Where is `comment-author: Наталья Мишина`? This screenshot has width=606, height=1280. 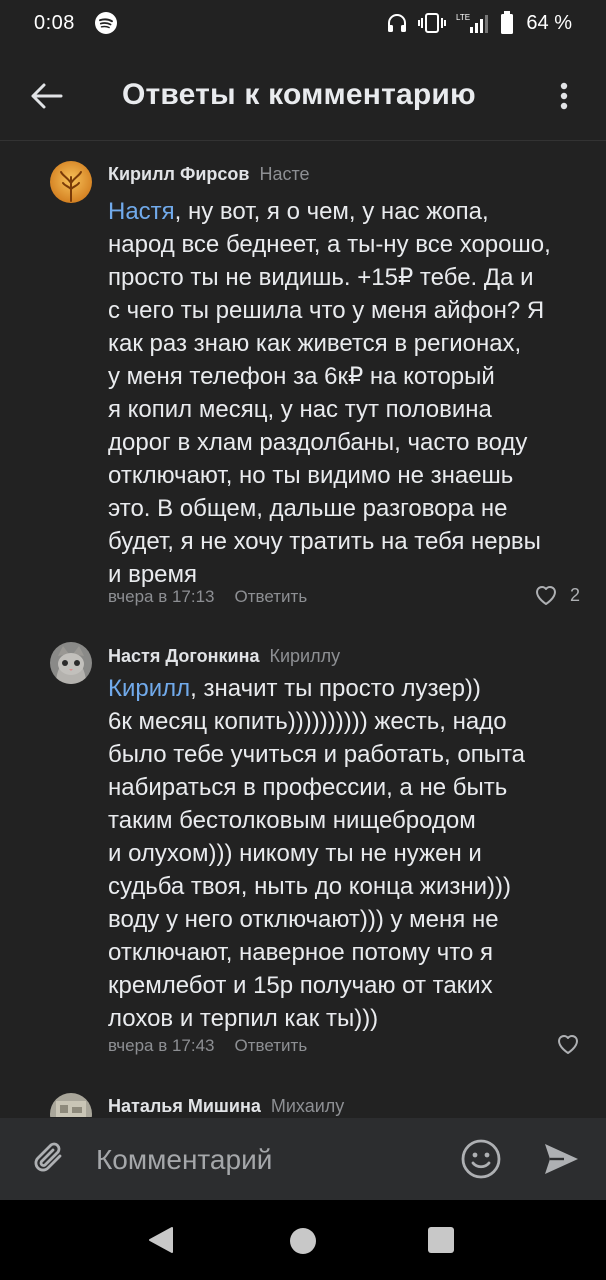 comment-author: Наталья Мишина is located at coordinates (184, 1106).